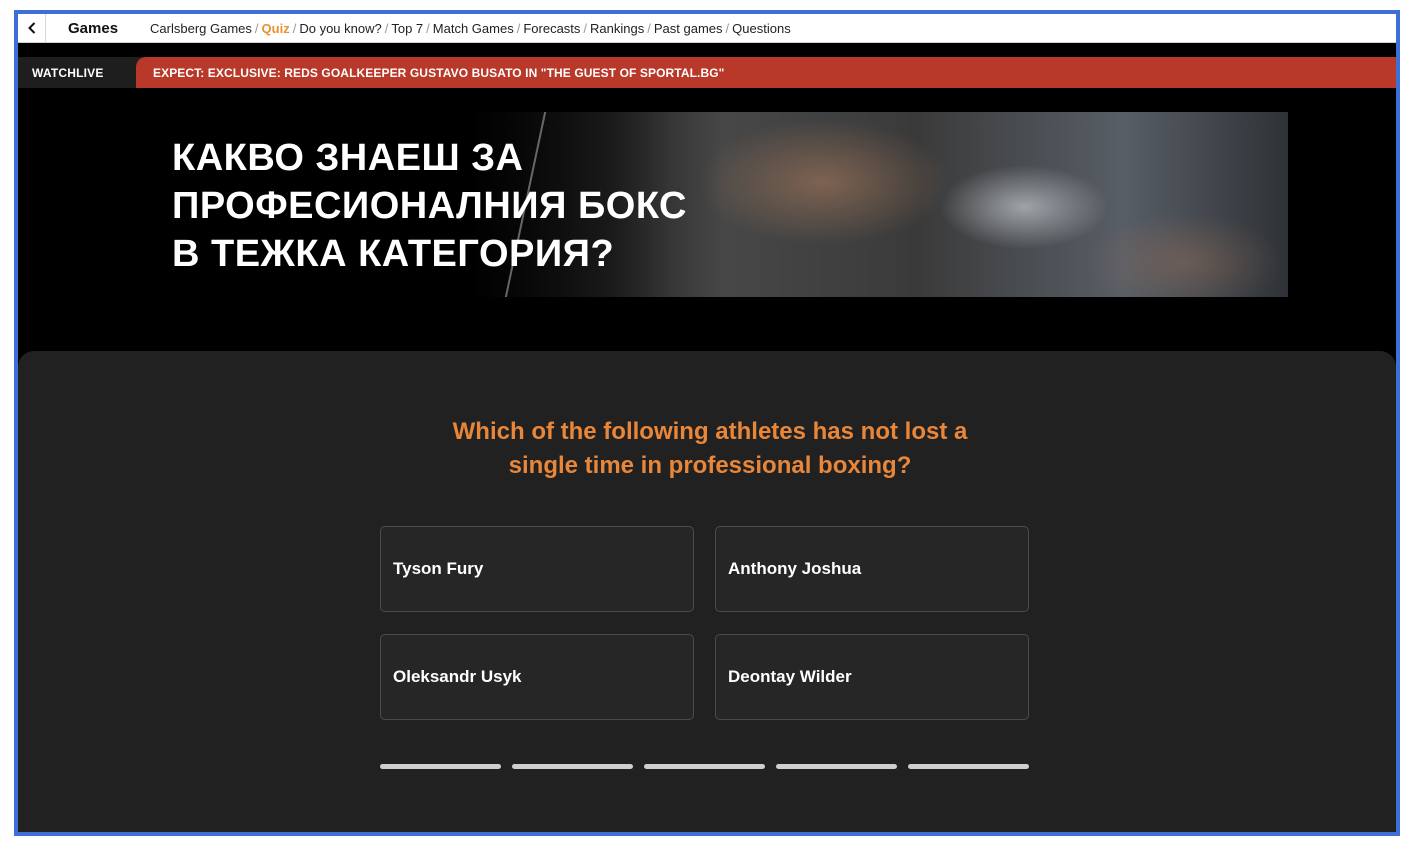  I want to click on answer-option-deontay-wilder: Deontay Wilder, so click(872, 677).